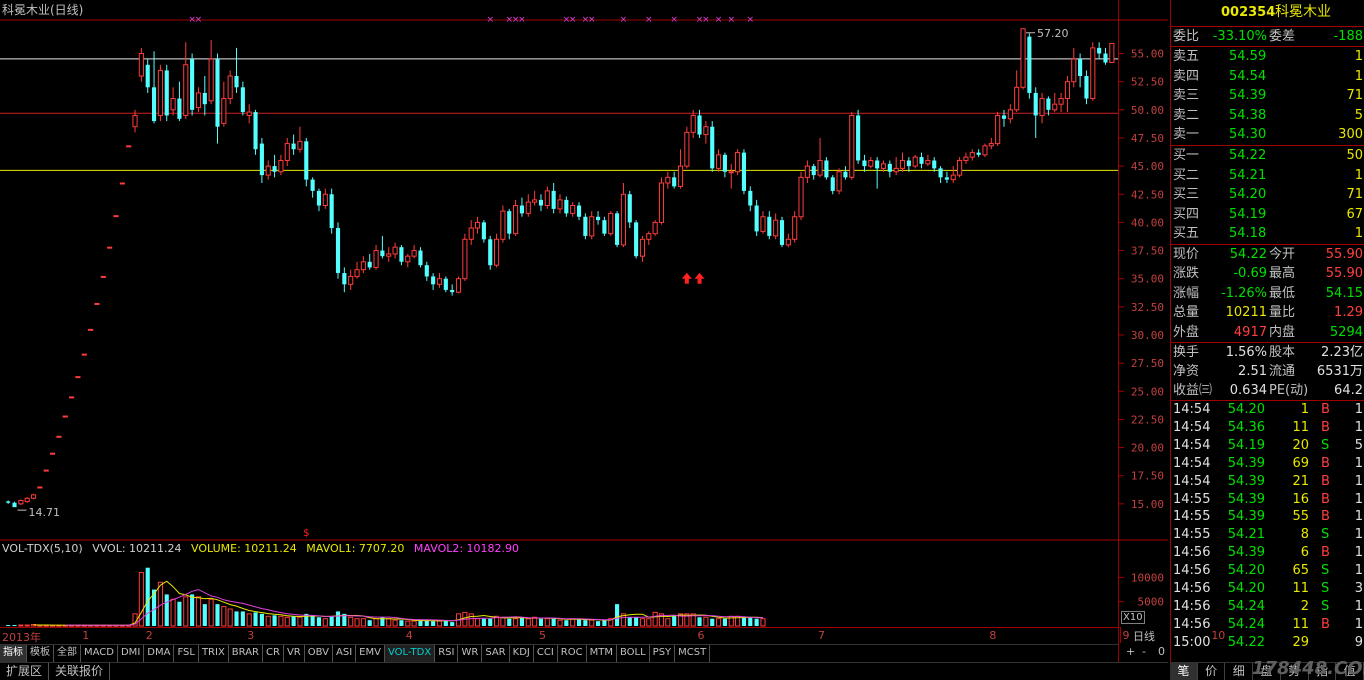 Image resolution: width=1364 pixels, height=680 pixels. I want to click on tick-time: 14:55, so click(1192, 535).